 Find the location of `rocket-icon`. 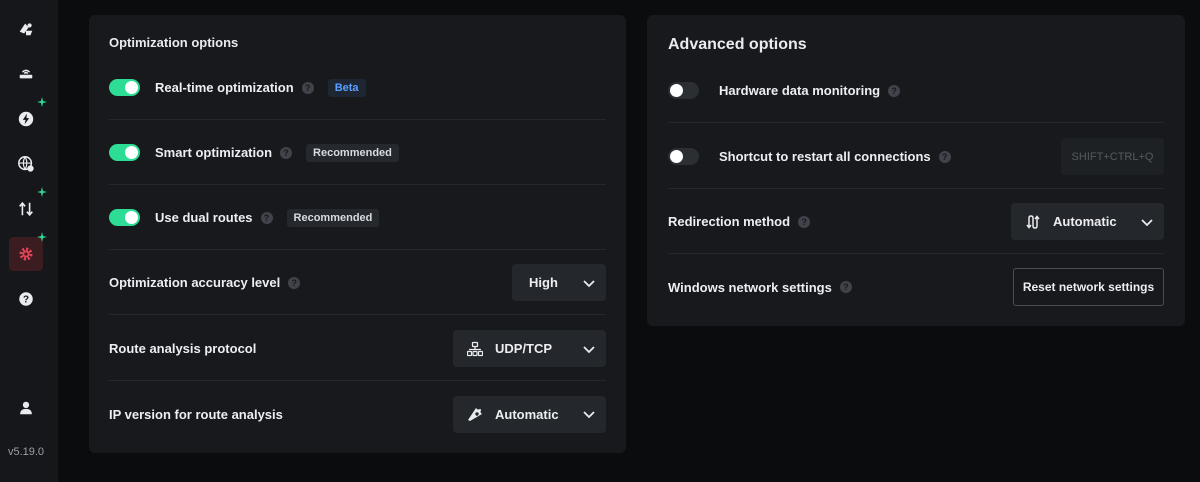

rocket-icon is located at coordinates (26, 29).